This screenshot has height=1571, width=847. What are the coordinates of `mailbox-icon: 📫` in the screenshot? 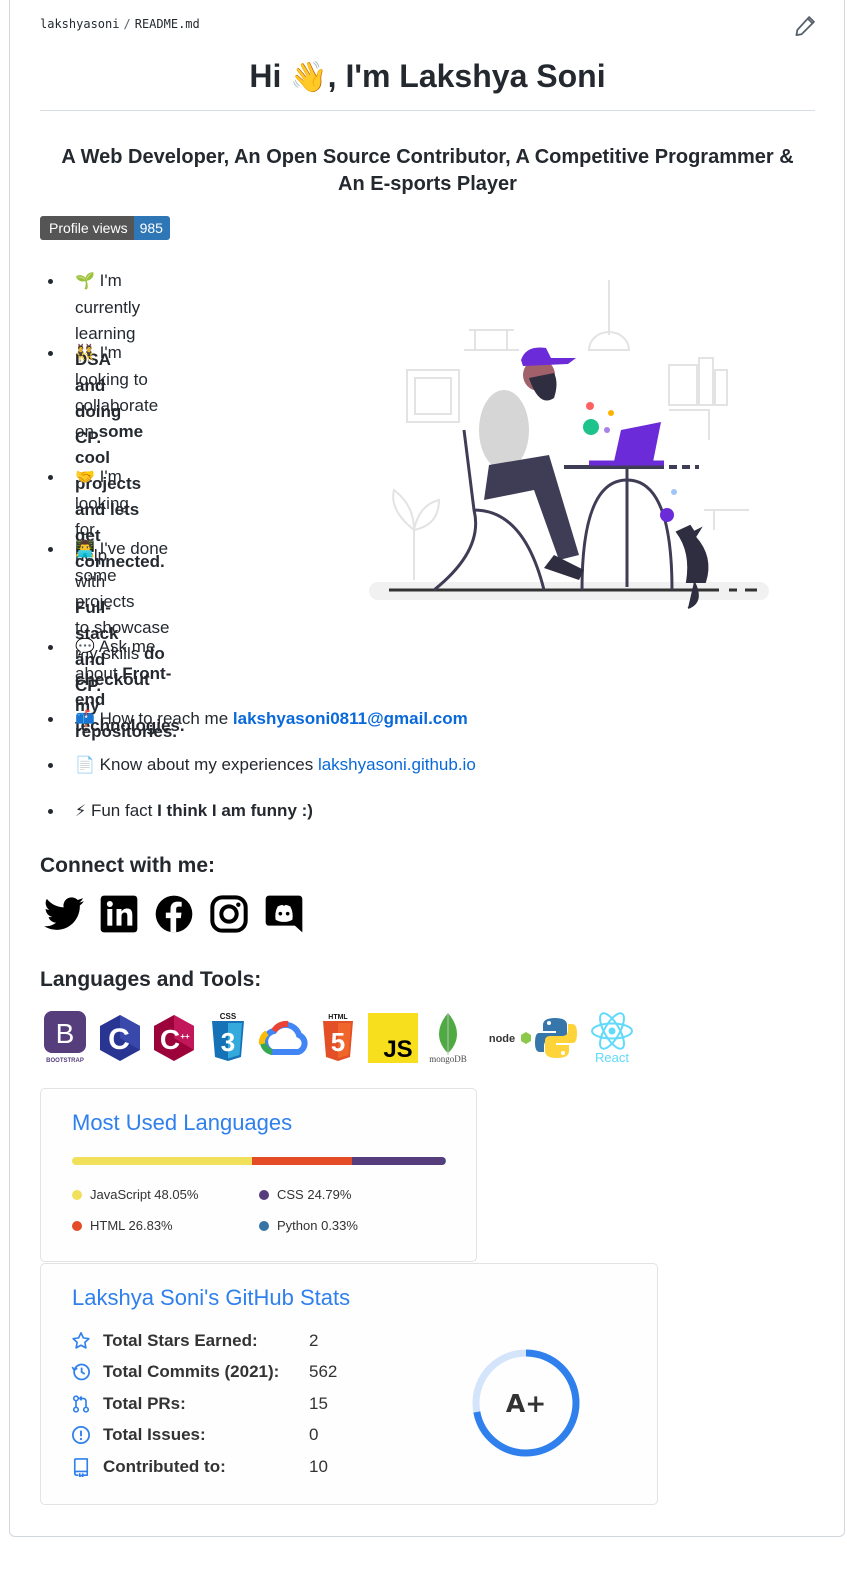 It's located at (85, 719).